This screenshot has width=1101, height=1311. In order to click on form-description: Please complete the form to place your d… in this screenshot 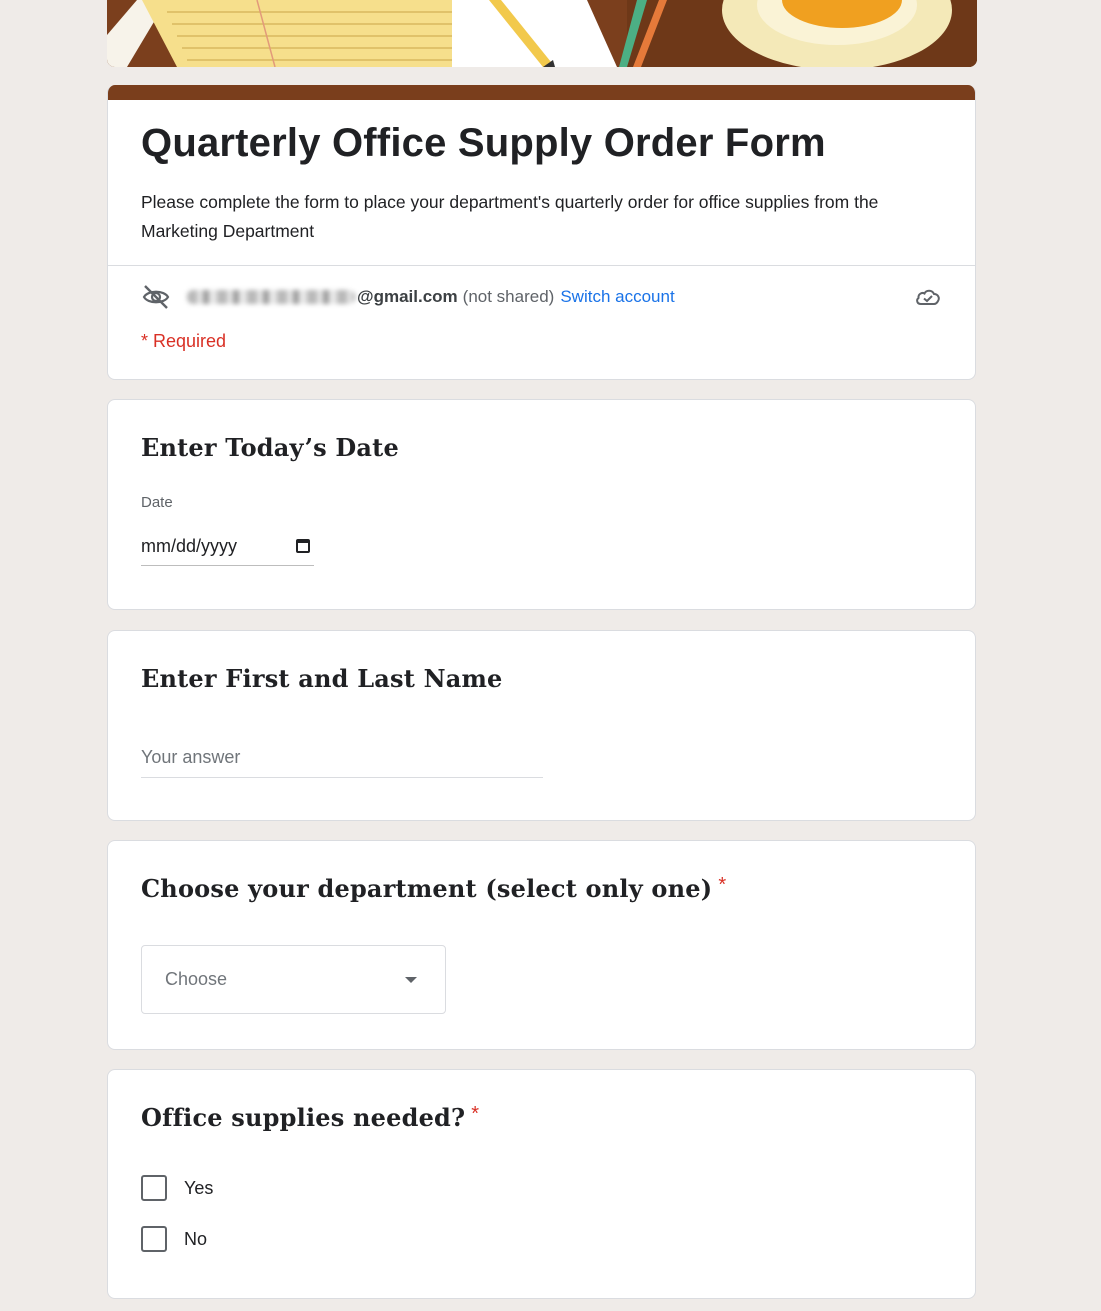, I will do `click(510, 216)`.